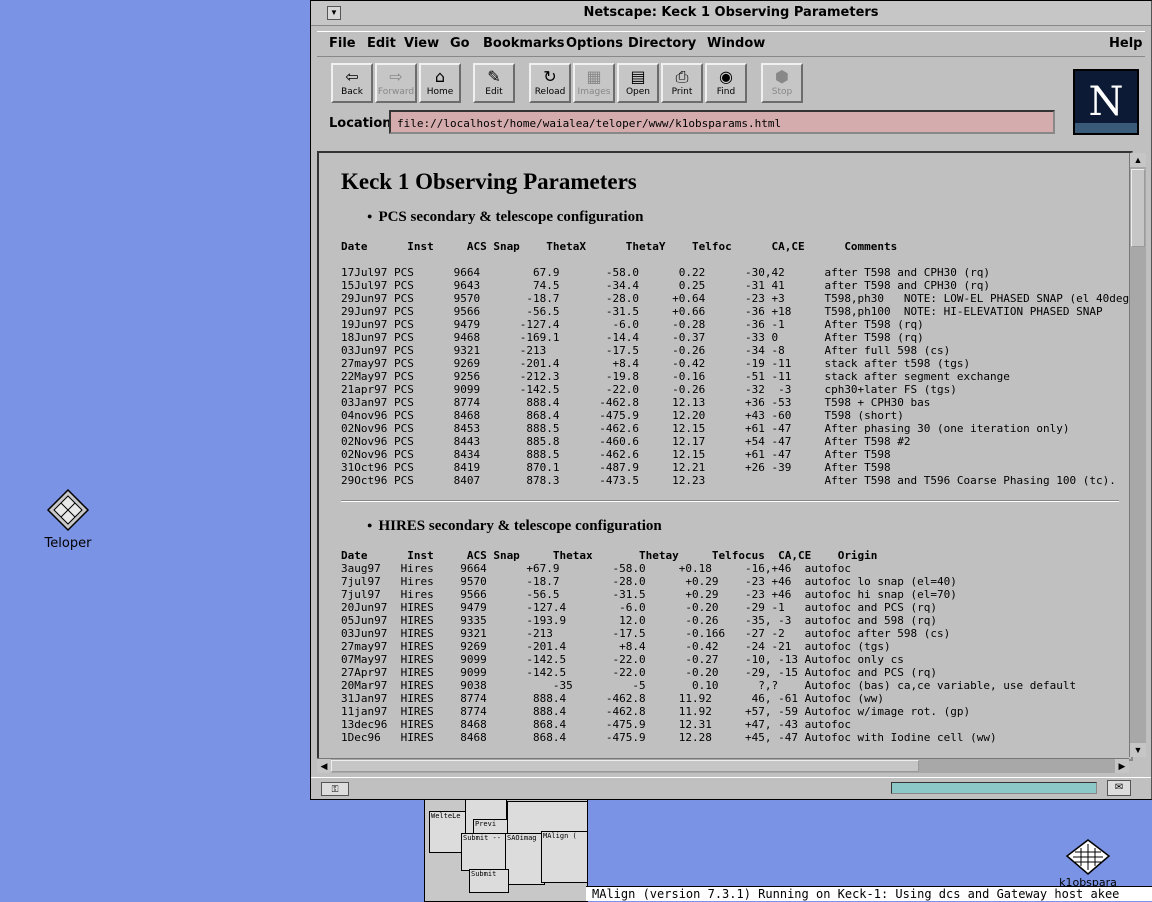 The image size is (1152, 902). I want to click on progress-bar, so click(994, 788).